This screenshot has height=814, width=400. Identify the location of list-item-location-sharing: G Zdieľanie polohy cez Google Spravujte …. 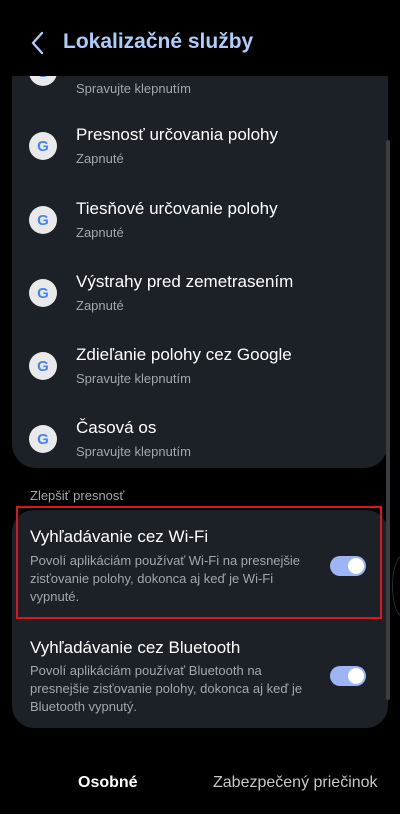
(200, 369).